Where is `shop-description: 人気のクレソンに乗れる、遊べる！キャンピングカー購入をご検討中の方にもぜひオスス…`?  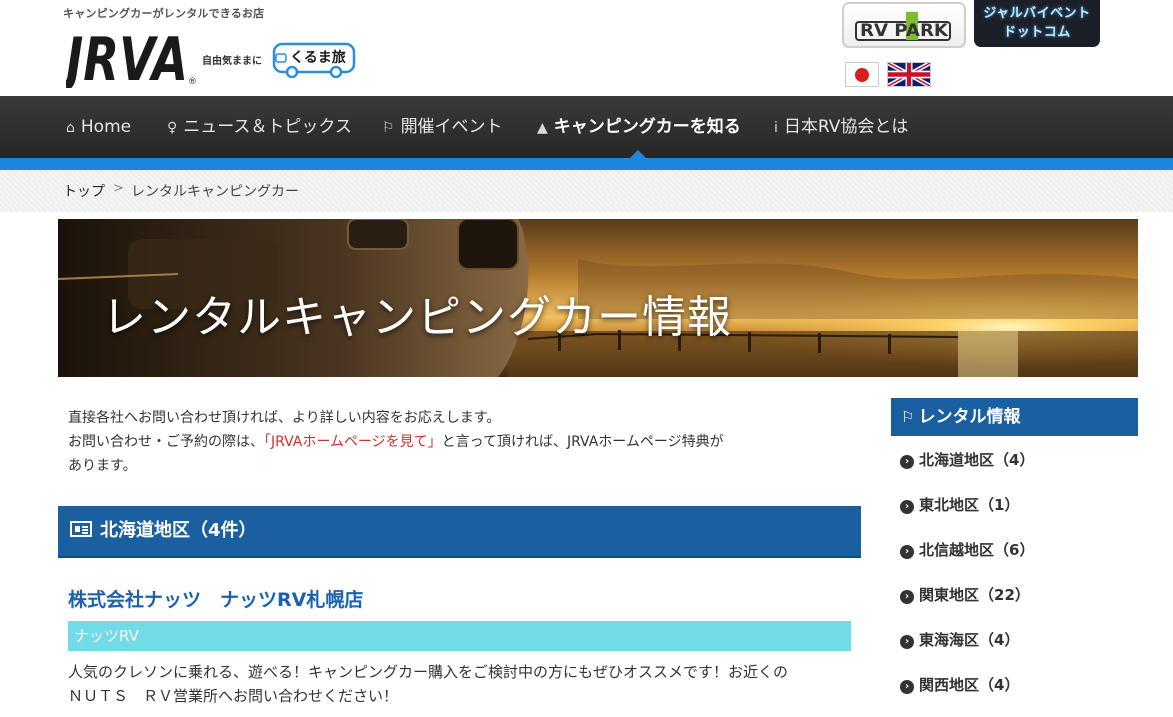
shop-description: 人気のクレソンに乗れる、遊べる！キャンピングカー購入をご検討中の方にもぜひオスス… is located at coordinates (463, 684).